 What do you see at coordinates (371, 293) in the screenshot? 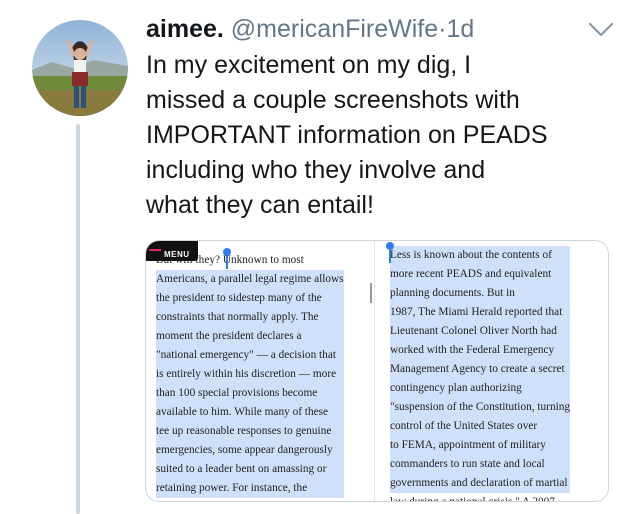
I see `scroll-indicator` at bounding box center [371, 293].